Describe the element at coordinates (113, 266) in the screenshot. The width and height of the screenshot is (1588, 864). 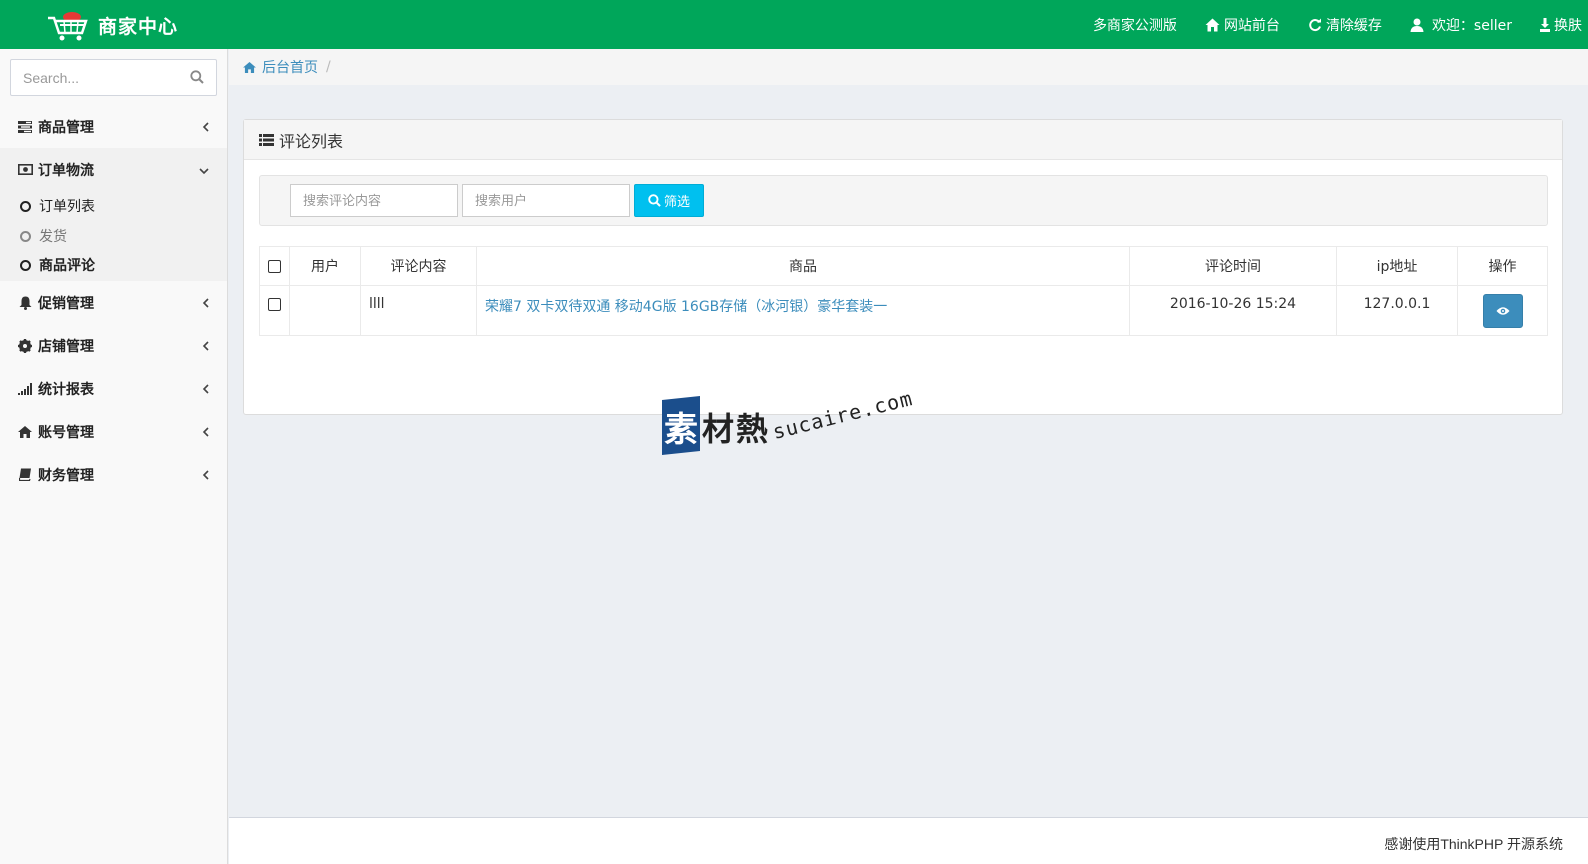
I see `sidebar-subitem-reviews: 商品评论` at that location.